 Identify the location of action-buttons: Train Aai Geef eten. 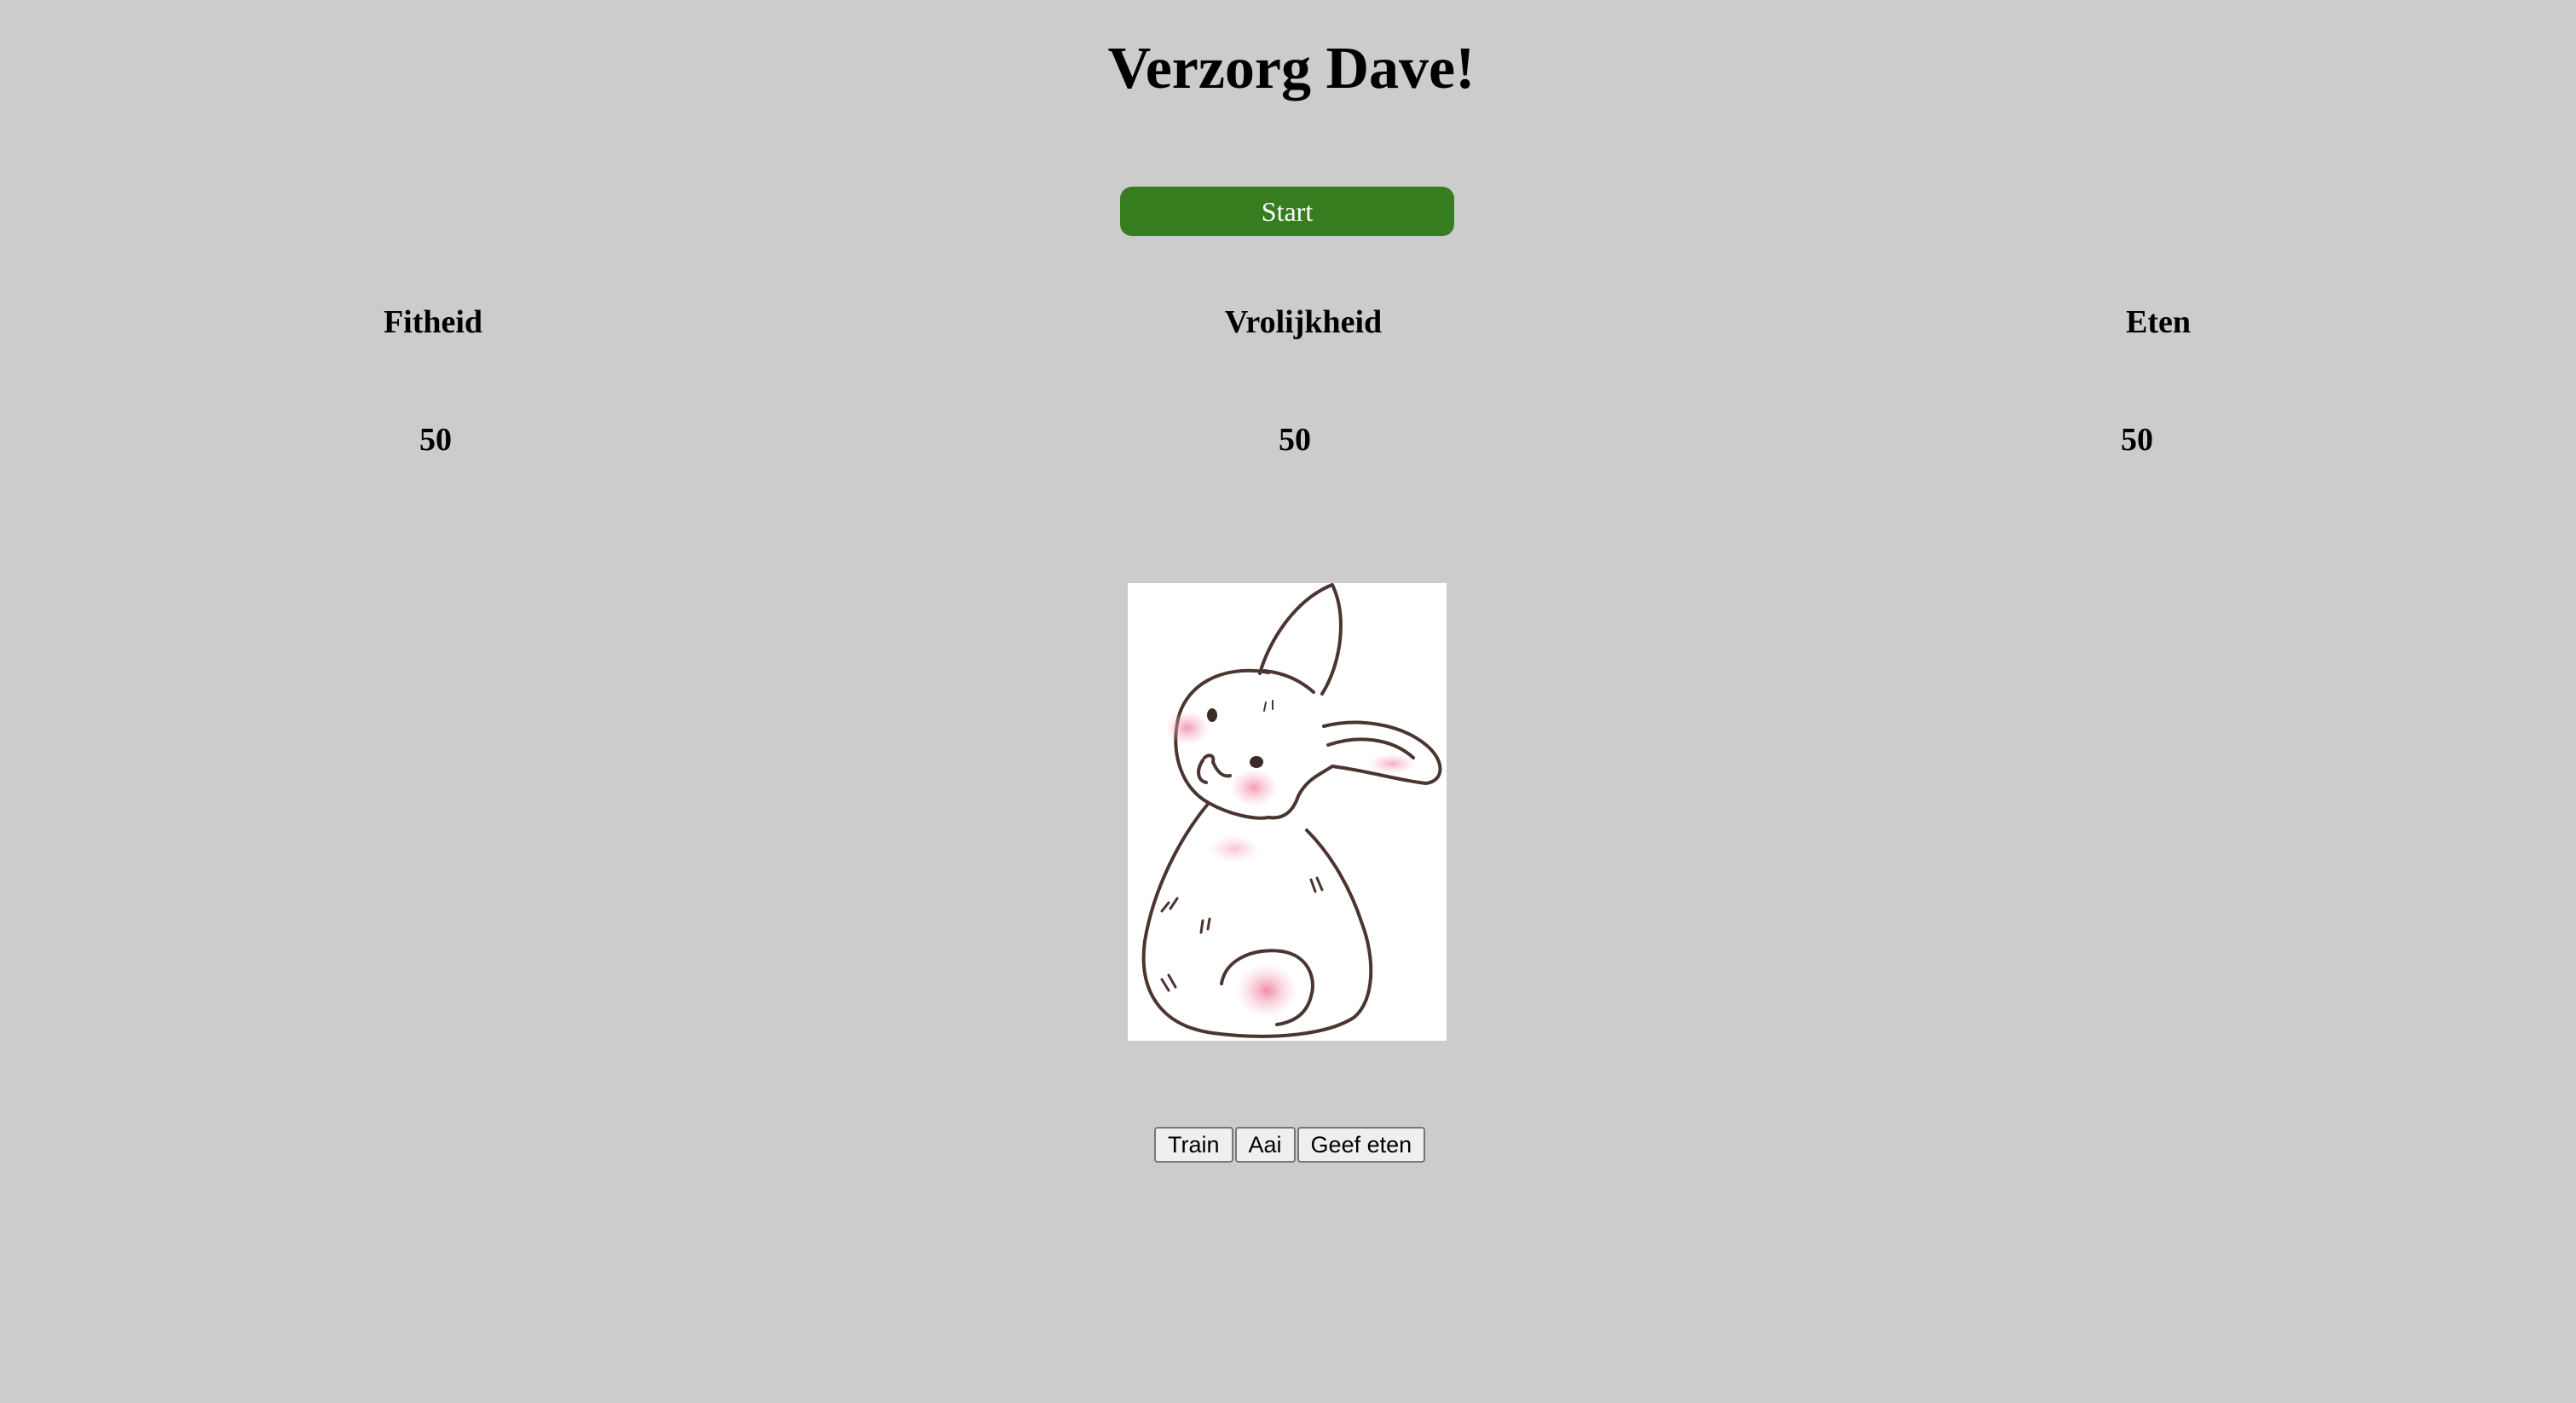
(1290, 1145).